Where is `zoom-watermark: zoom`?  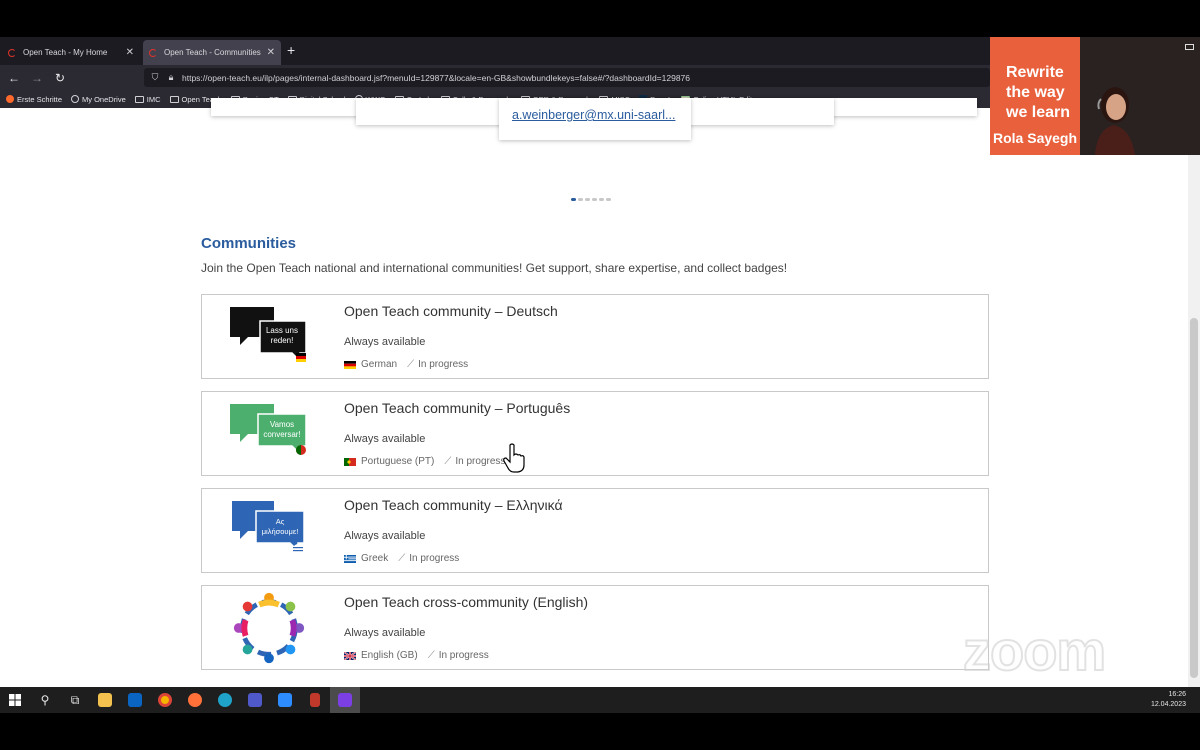
zoom-watermark: zoom is located at coordinates (1034, 650).